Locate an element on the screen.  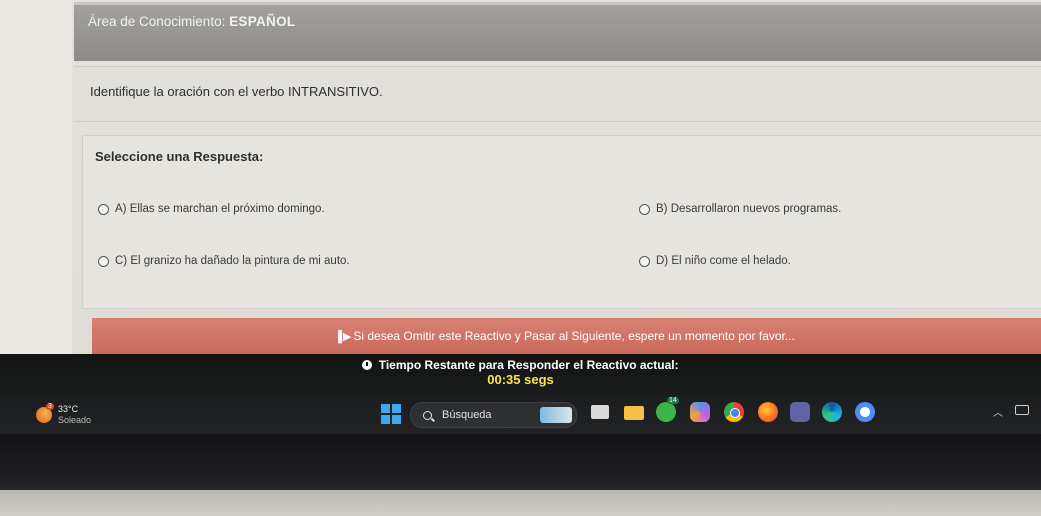
file-explorer-icon is located at coordinates (634, 413).